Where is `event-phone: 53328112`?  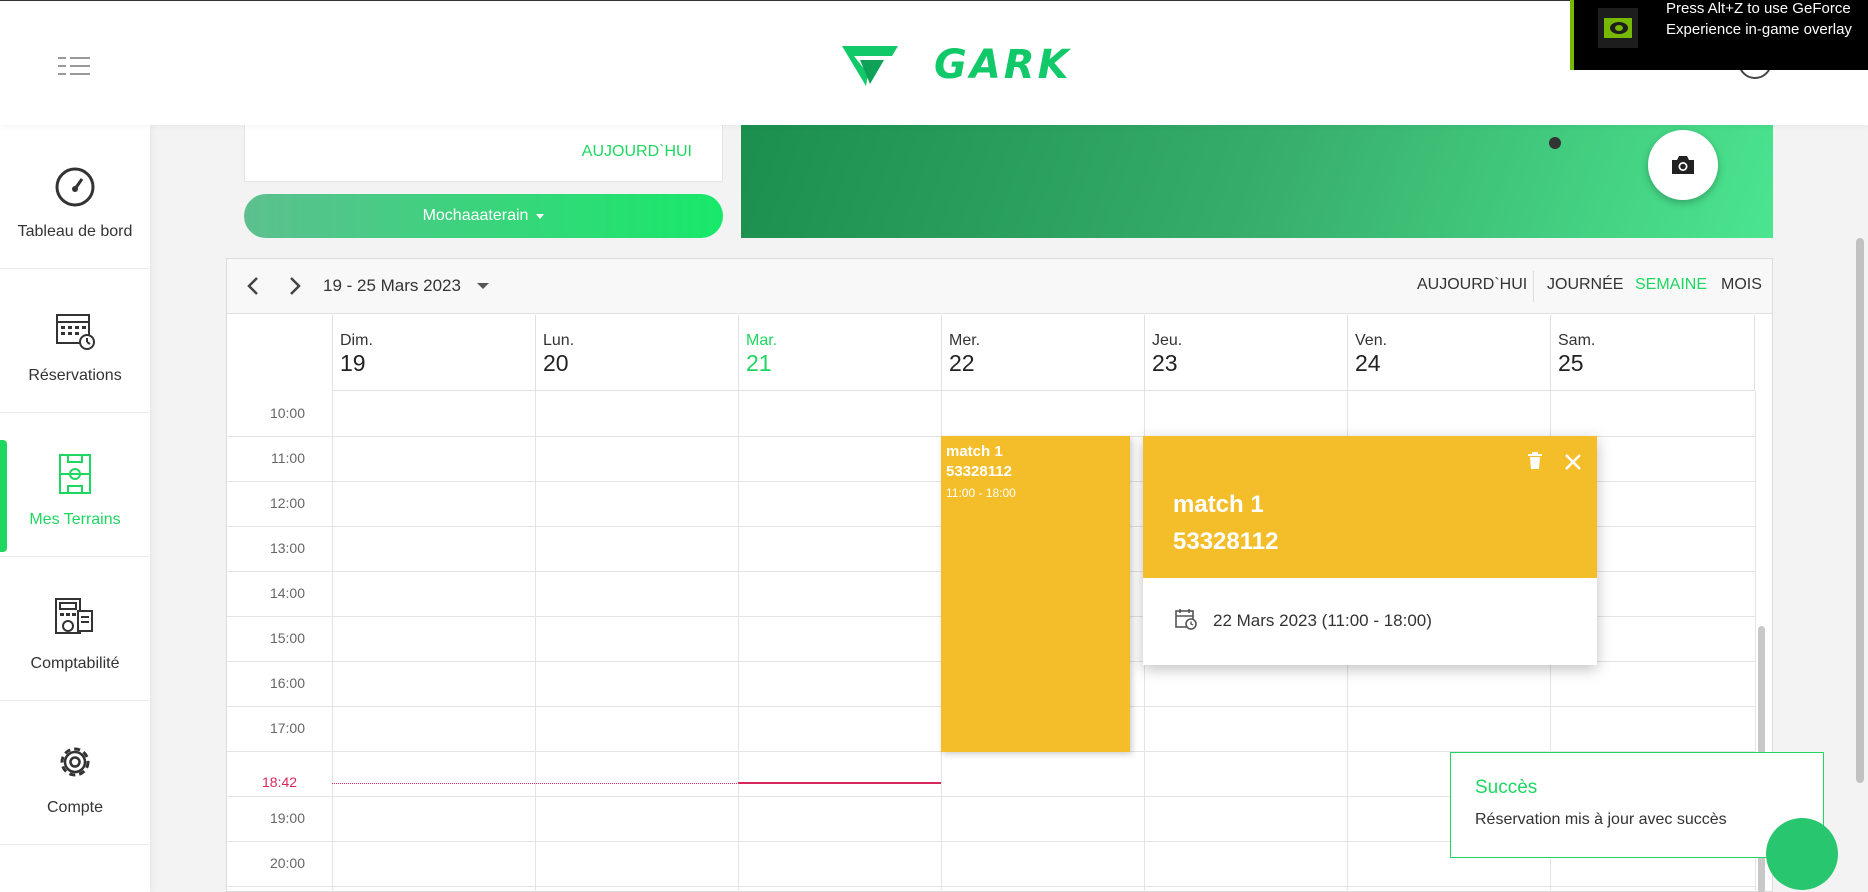 event-phone: 53328112 is located at coordinates (979, 471).